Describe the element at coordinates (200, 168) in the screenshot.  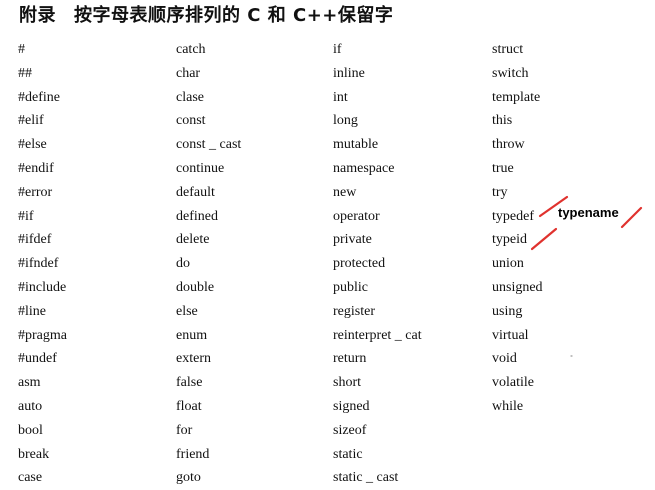
I see `keyword-entry: continue` at that location.